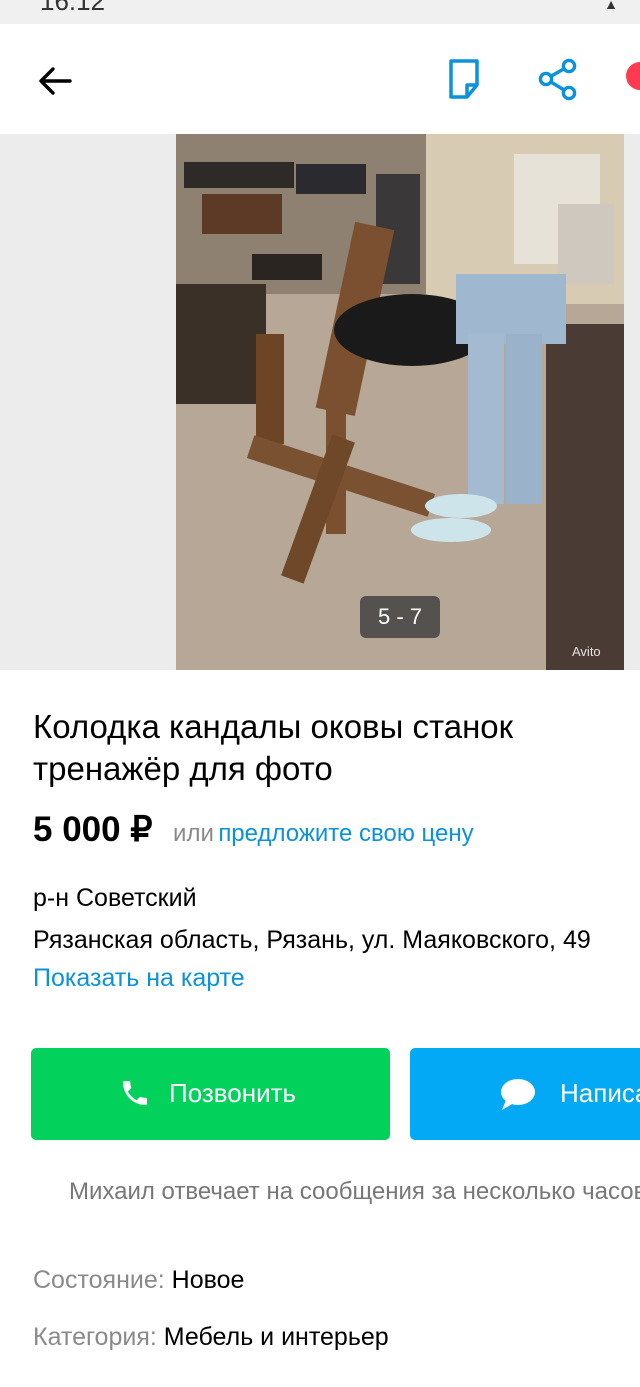  Describe the element at coordinates (73, 8) in the screenshot. I see `status-time: 16:12` at that location.